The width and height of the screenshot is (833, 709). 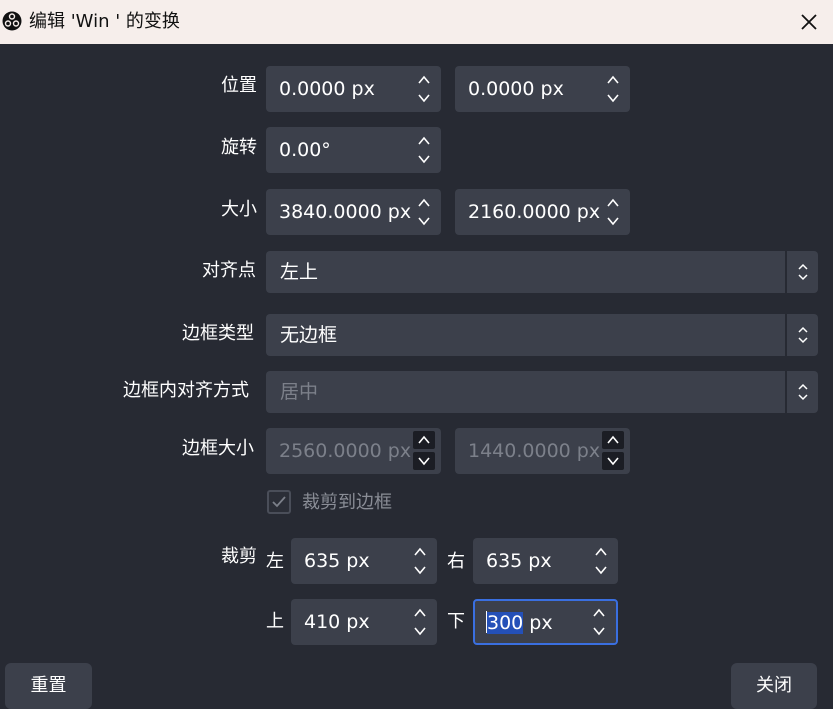 What do you see at coordinates (809, 22) in the screenshot?
I see `close-icon` at bounding box center [809, 22].